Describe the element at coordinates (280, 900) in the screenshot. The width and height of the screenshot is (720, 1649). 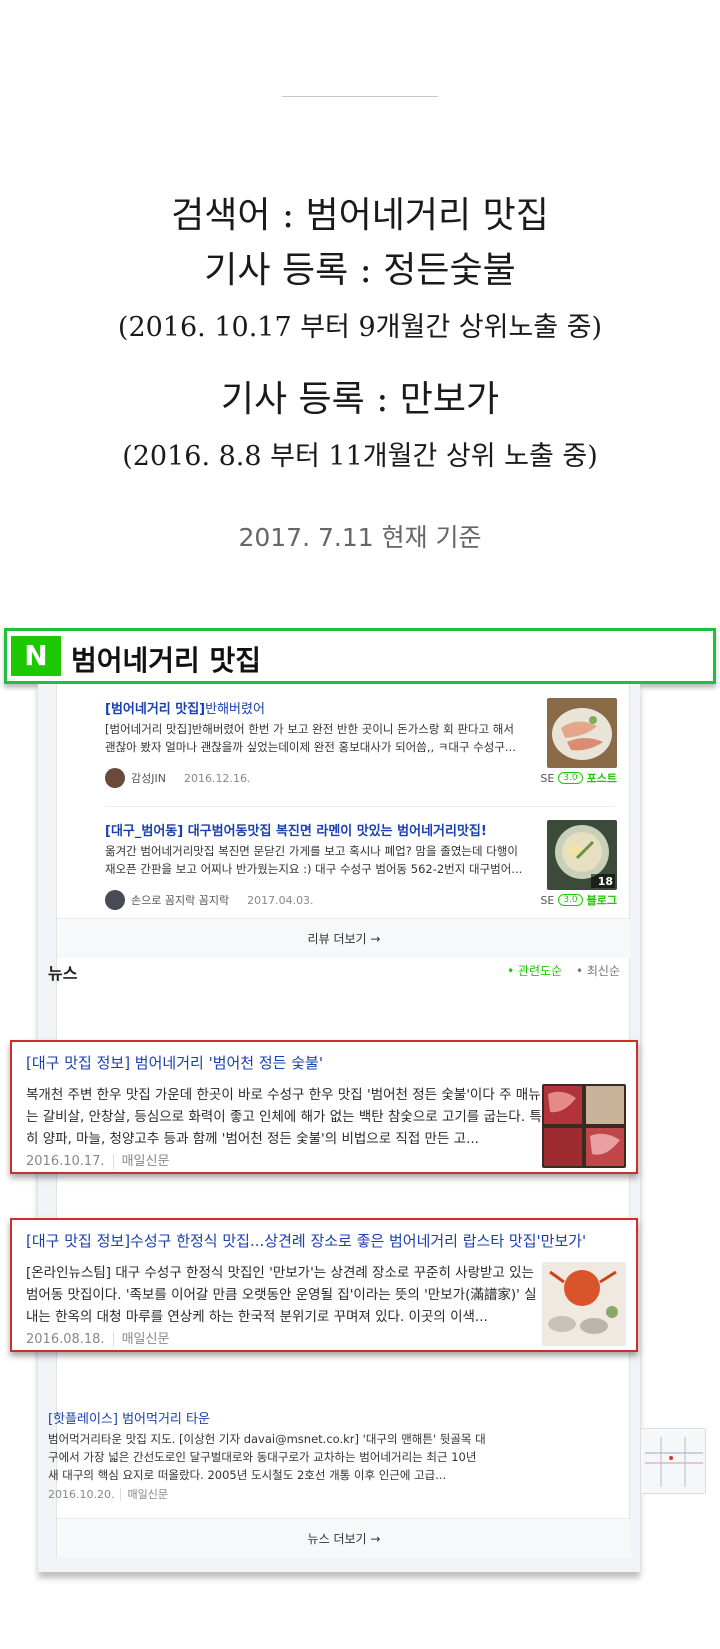
I see `post-date: 2017.04.03.` at that location.